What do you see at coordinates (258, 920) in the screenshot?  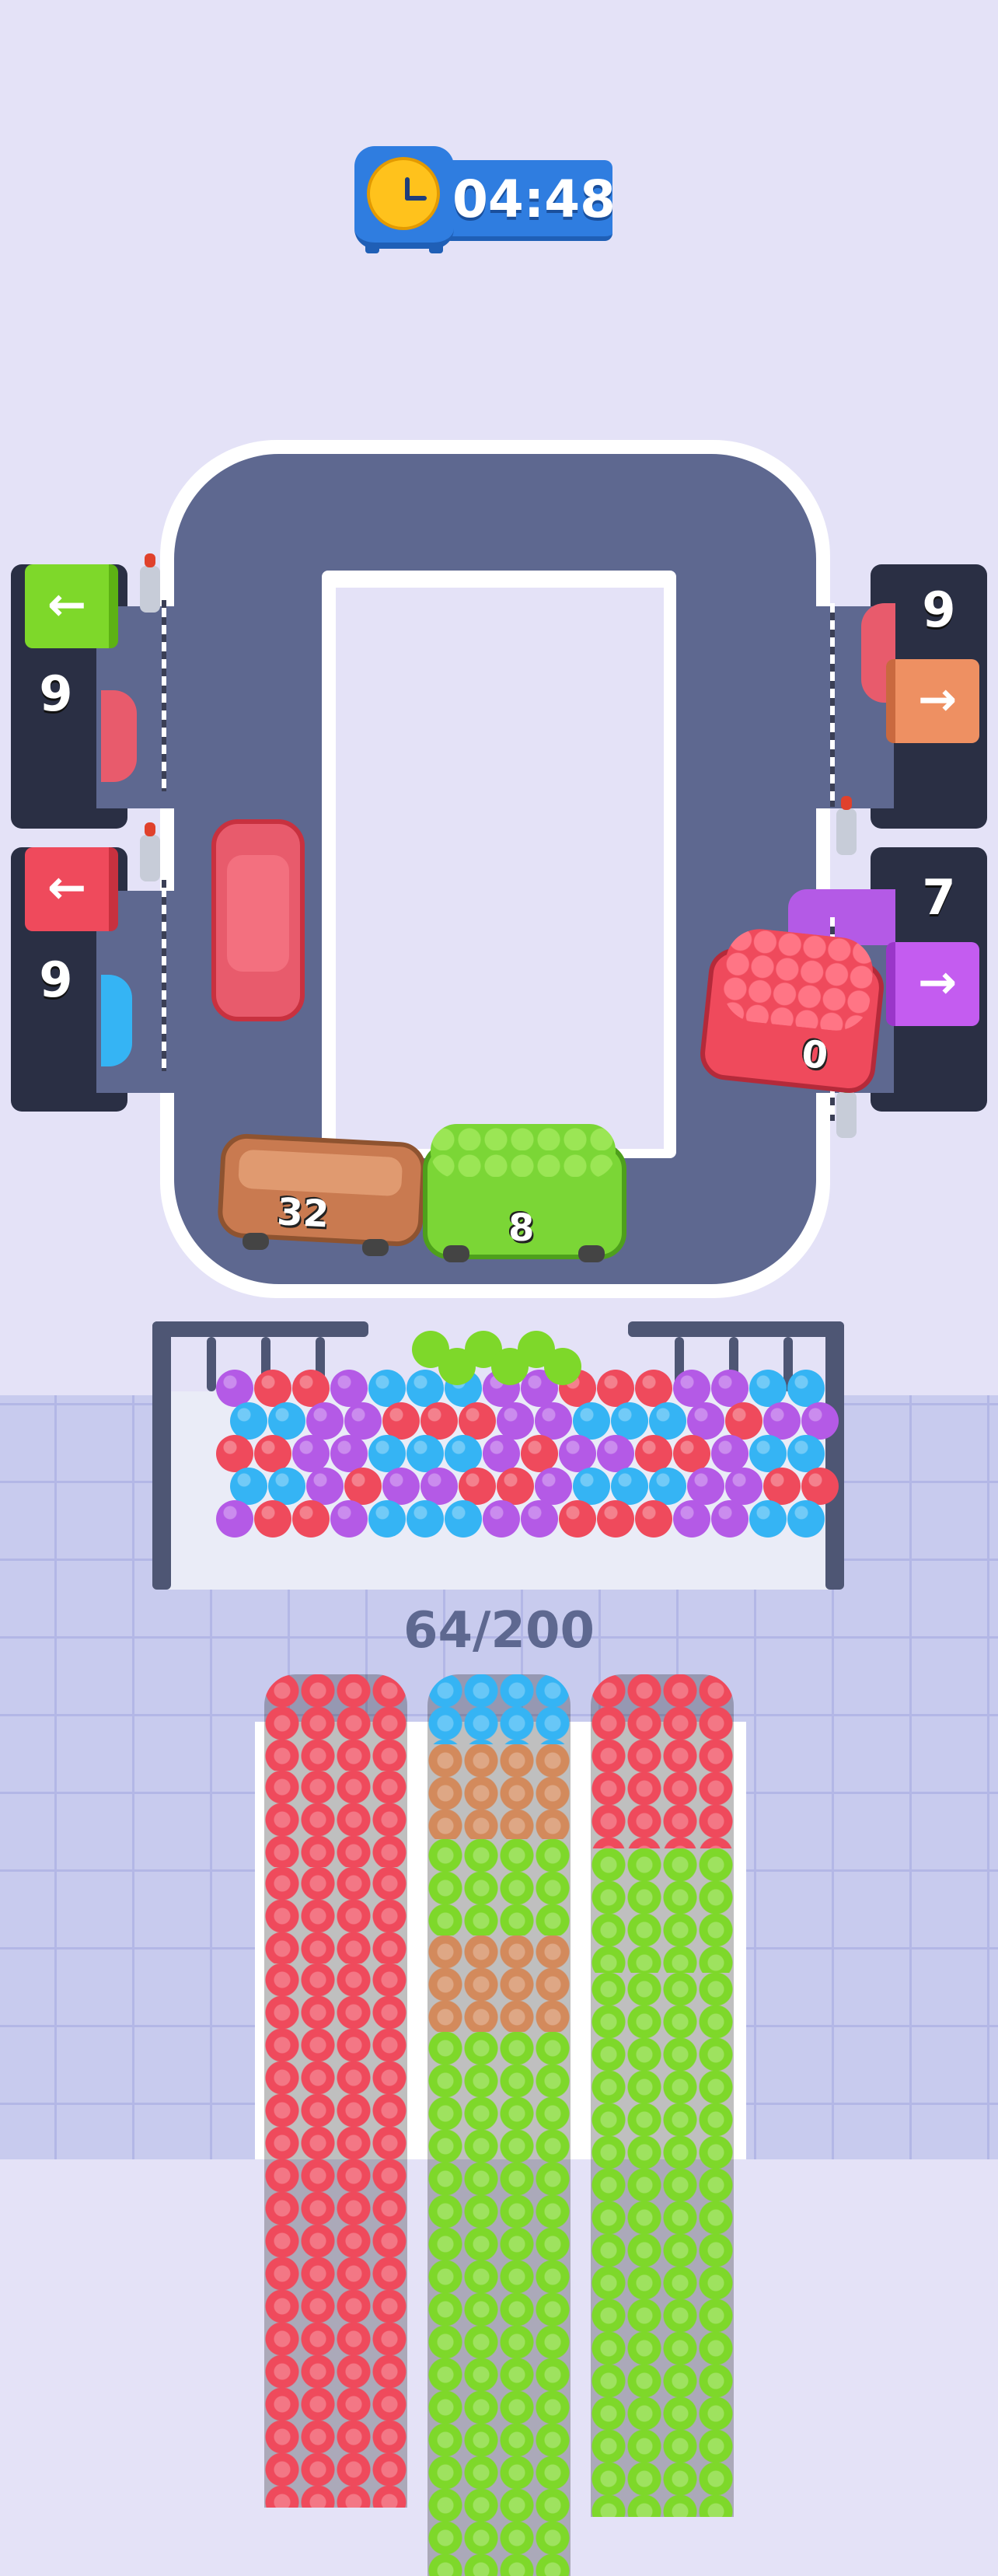 I see `bus-red-empty` at bounding box center [258, 920].